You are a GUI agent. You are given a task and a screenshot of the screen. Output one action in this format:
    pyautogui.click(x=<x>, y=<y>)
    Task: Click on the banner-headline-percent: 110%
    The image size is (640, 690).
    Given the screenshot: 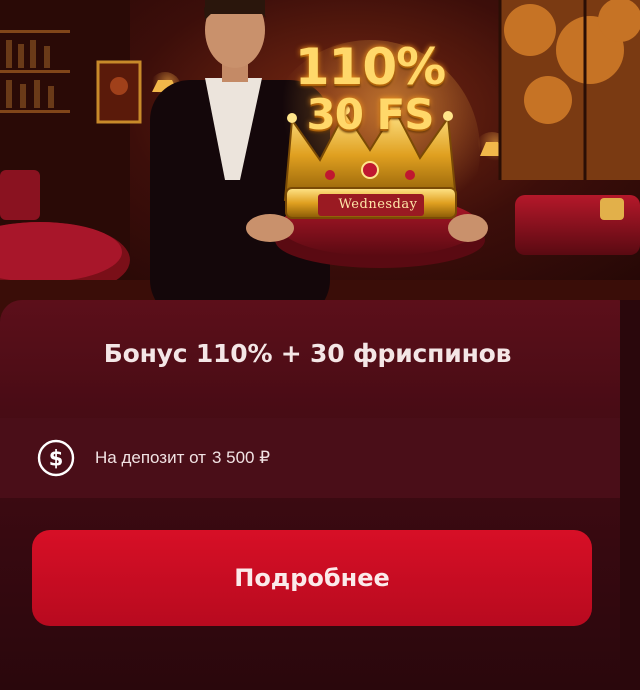 What is the action you would take?
    pyautogui.click(x=370, y=67)
    